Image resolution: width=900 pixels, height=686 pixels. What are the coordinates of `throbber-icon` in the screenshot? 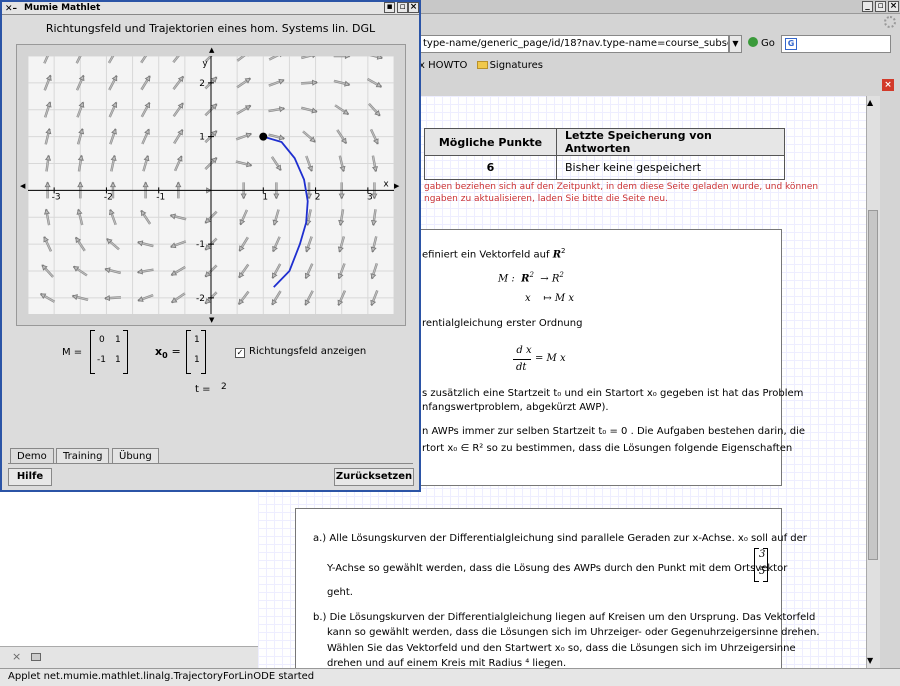 It's located at (890, 22).